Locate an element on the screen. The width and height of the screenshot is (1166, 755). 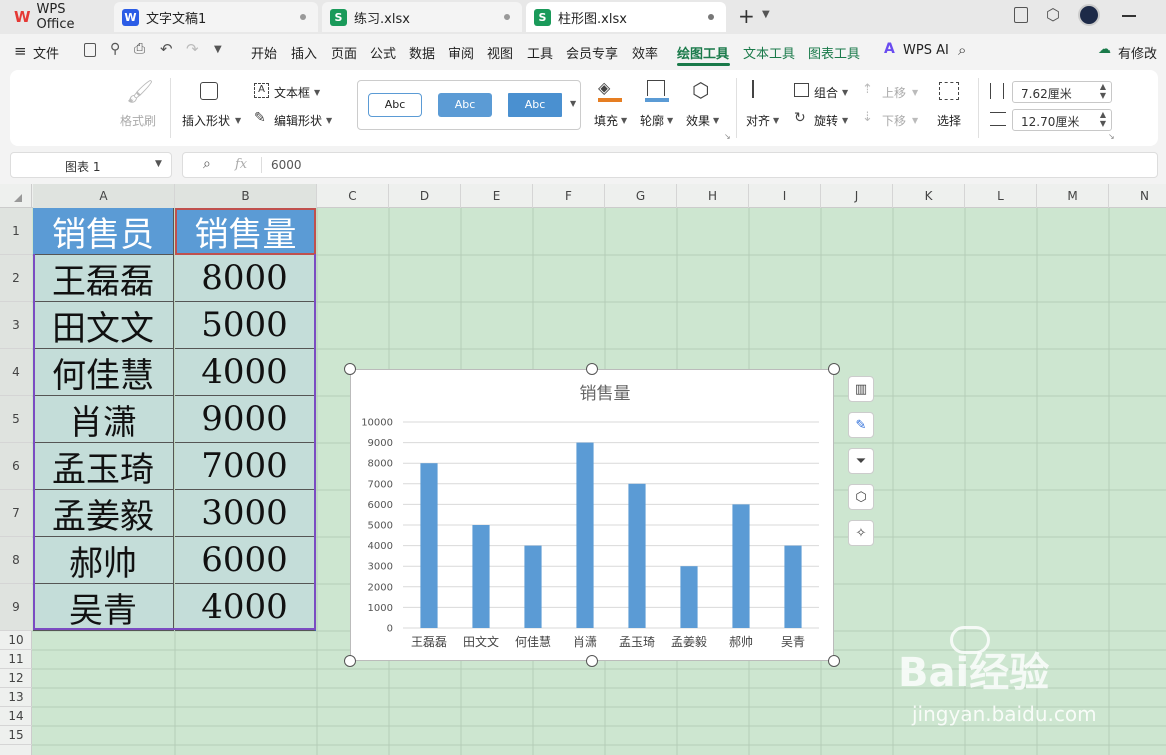
effects-chevron-icon: ▼ is located at coordinates (716, 120).